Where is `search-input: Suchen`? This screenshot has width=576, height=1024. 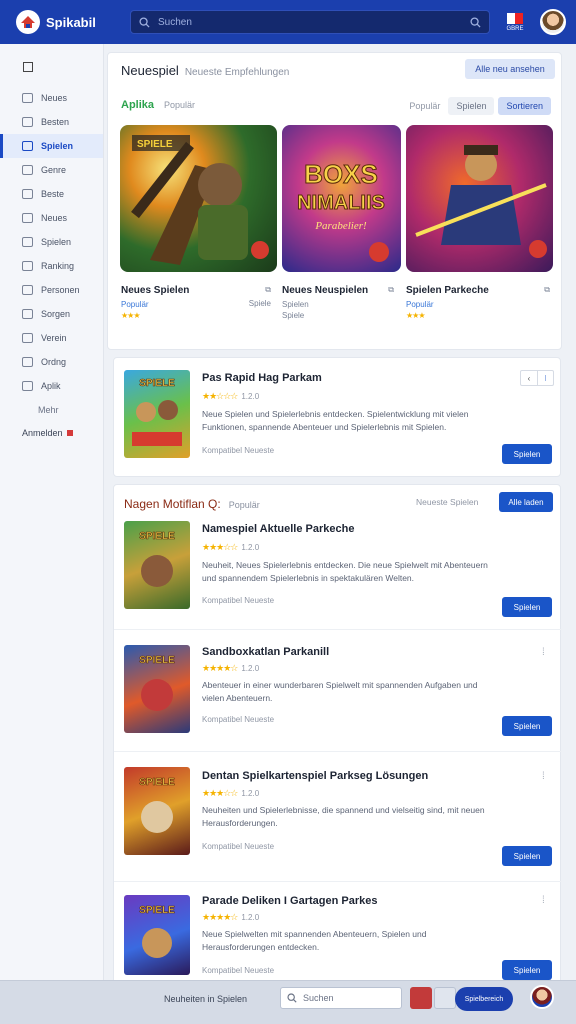 search-input: Suchen is located at coordinates (314, 22).